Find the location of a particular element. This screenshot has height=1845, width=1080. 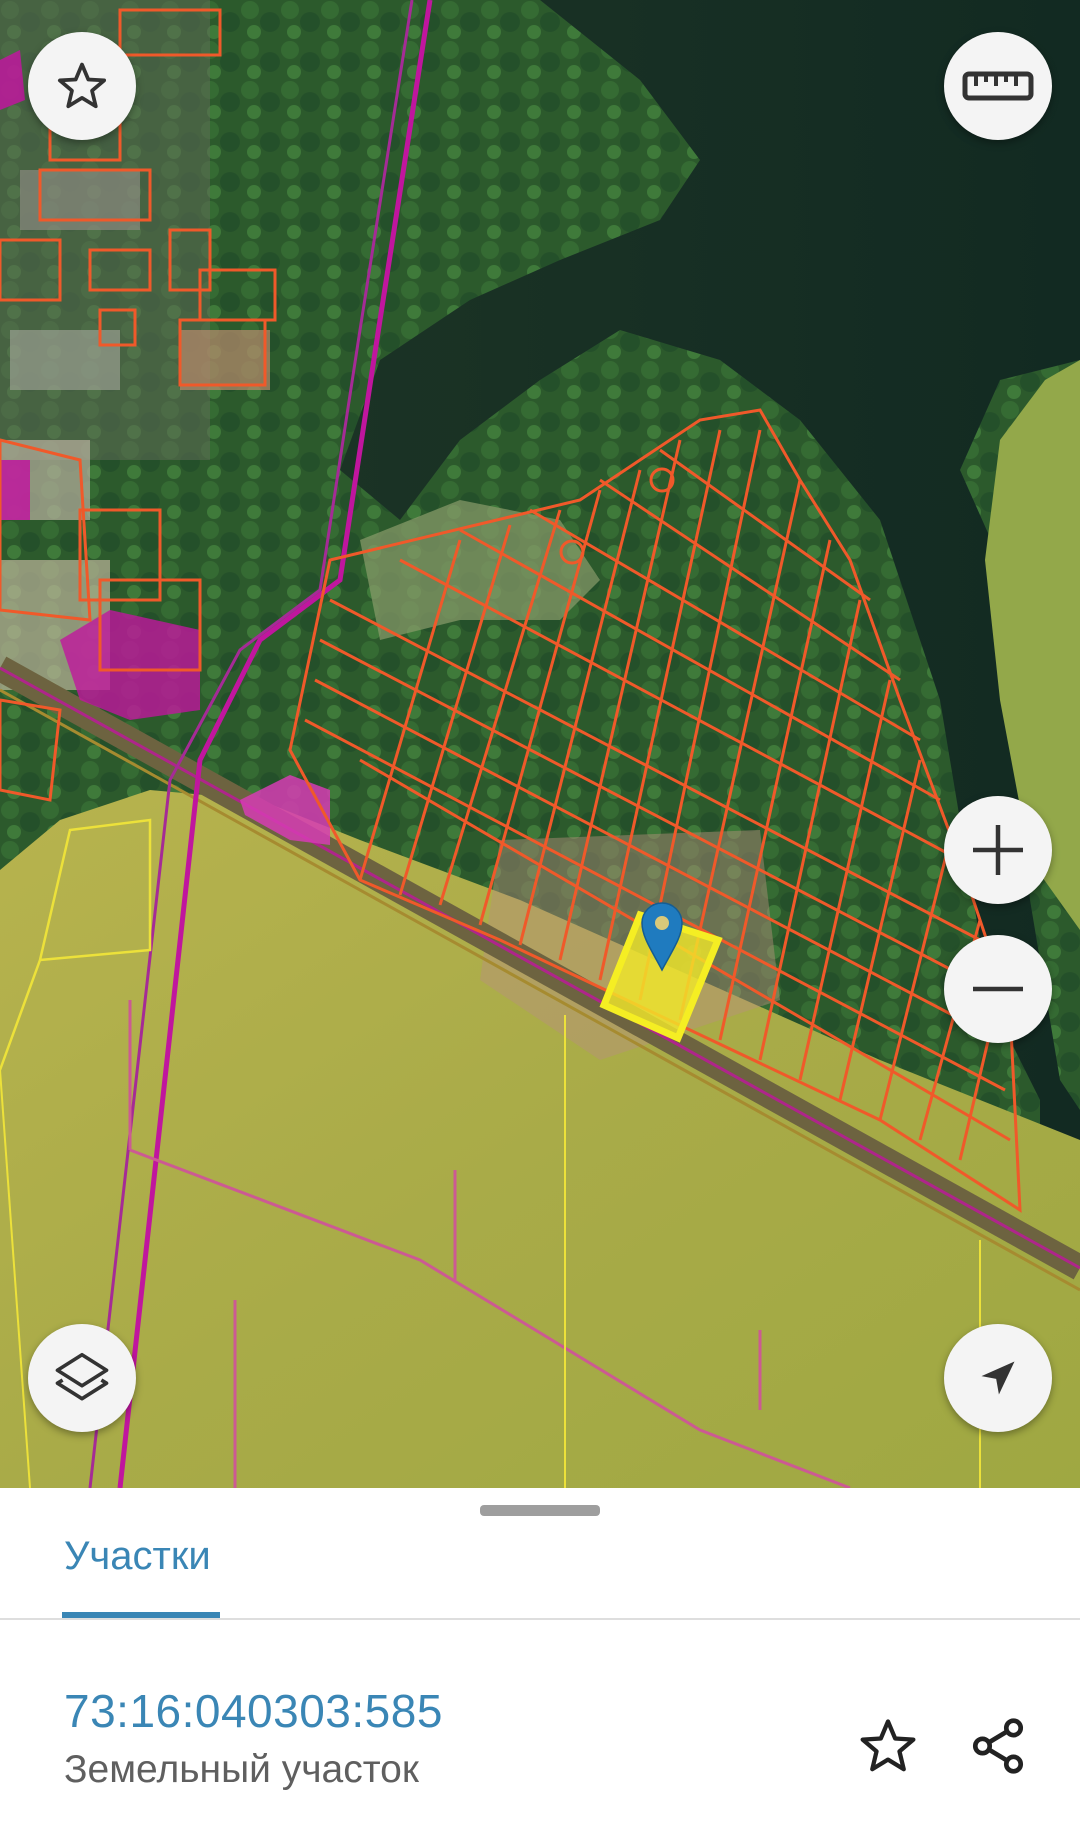

ruler-icon is located at coordinates (998, 86).